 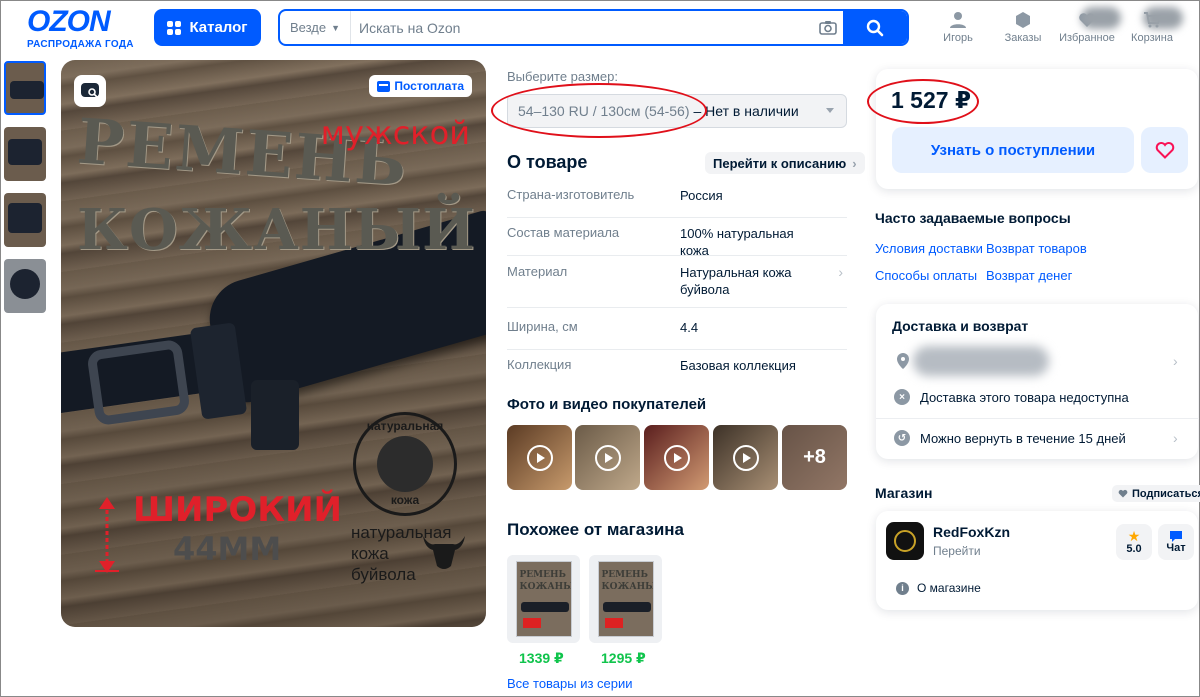 I want to click on leather-seal: натуральная кожа, so click(x=405, y=464).